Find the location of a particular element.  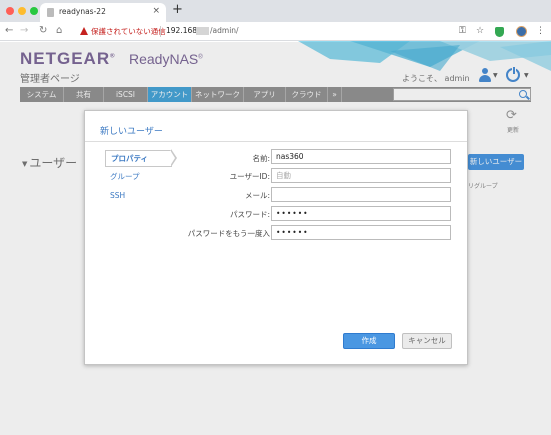

cancel-button: キャンセル is located at coordinates (427, 341).